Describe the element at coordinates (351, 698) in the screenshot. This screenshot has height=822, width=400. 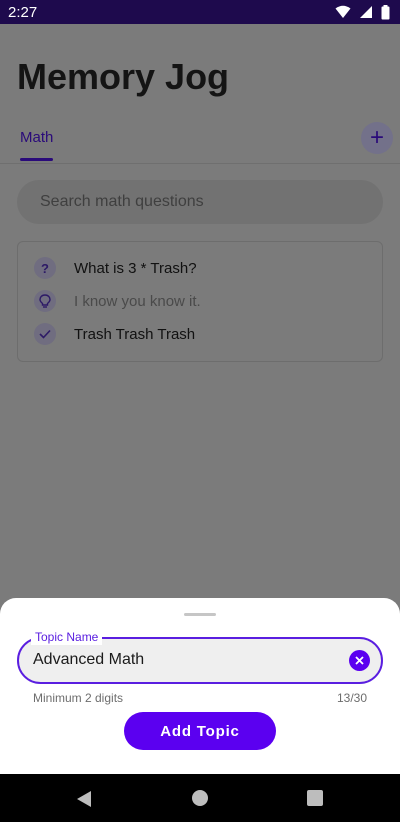
I see `character-counter: 13/30` at that location.